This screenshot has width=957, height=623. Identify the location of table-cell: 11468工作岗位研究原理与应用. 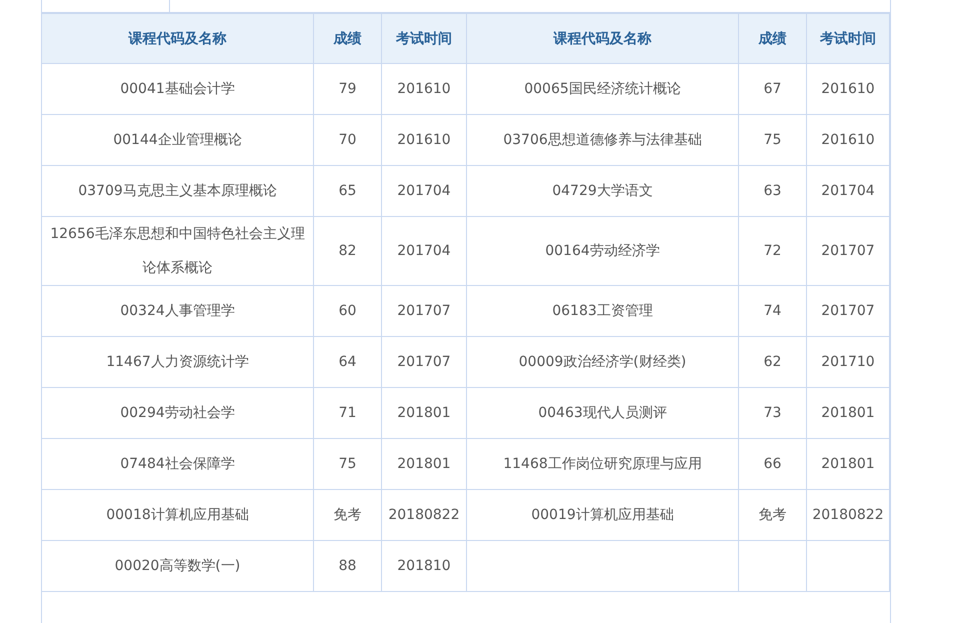
(602, 464).